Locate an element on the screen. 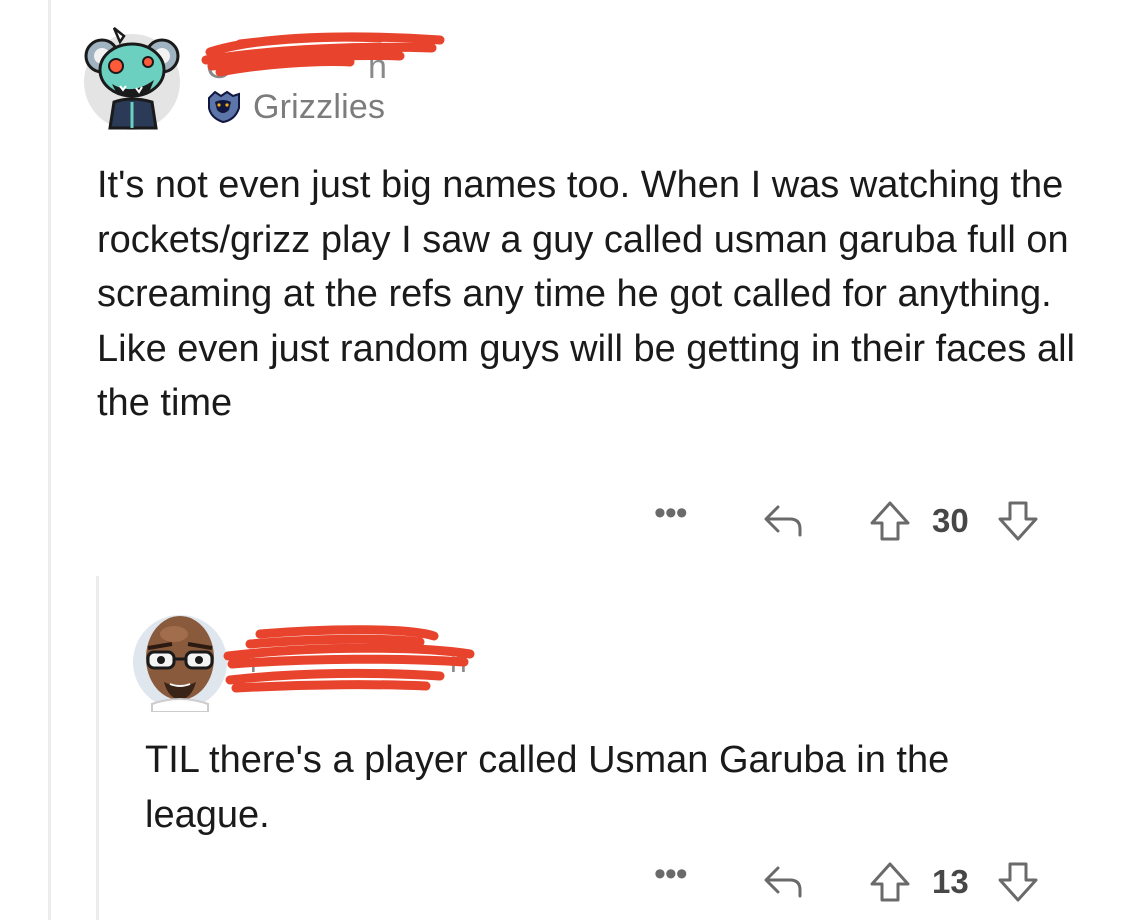 This screenshot has width=1125, height=920. vote-count: 30 is located at coordinates (950, 520).